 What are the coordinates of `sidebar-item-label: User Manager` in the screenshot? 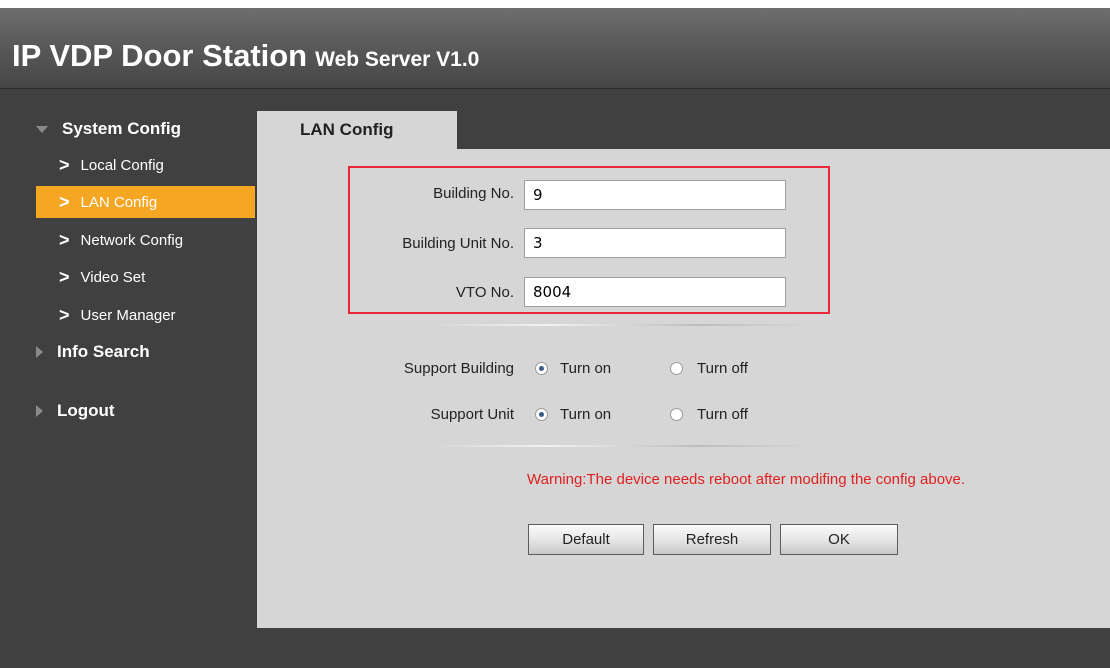 It's located at (128, 315).